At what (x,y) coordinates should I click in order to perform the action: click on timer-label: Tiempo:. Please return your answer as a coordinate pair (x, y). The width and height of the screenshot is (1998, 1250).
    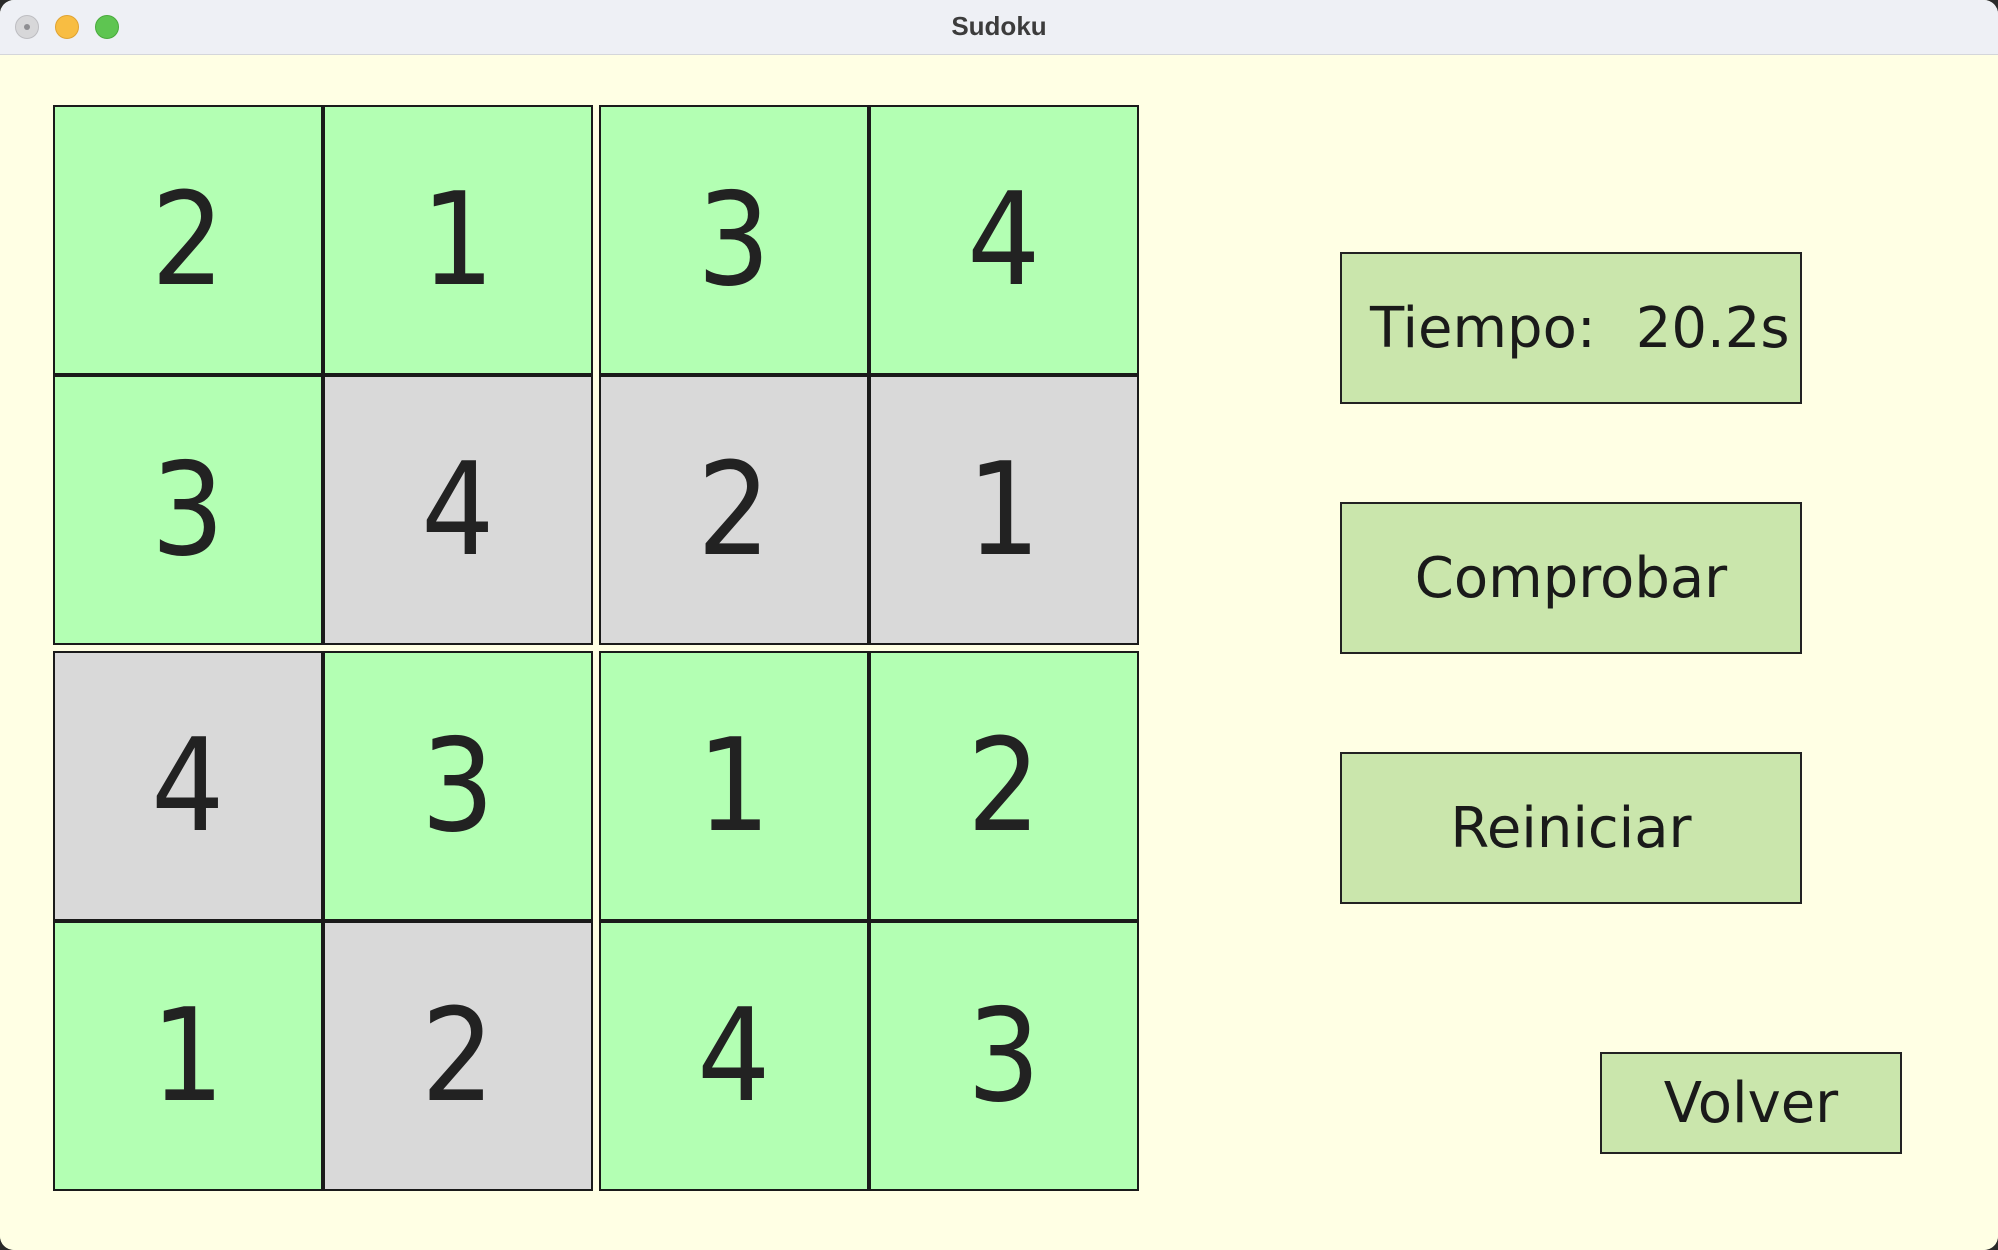
    Looking at the image, I should click on (1483, 328).